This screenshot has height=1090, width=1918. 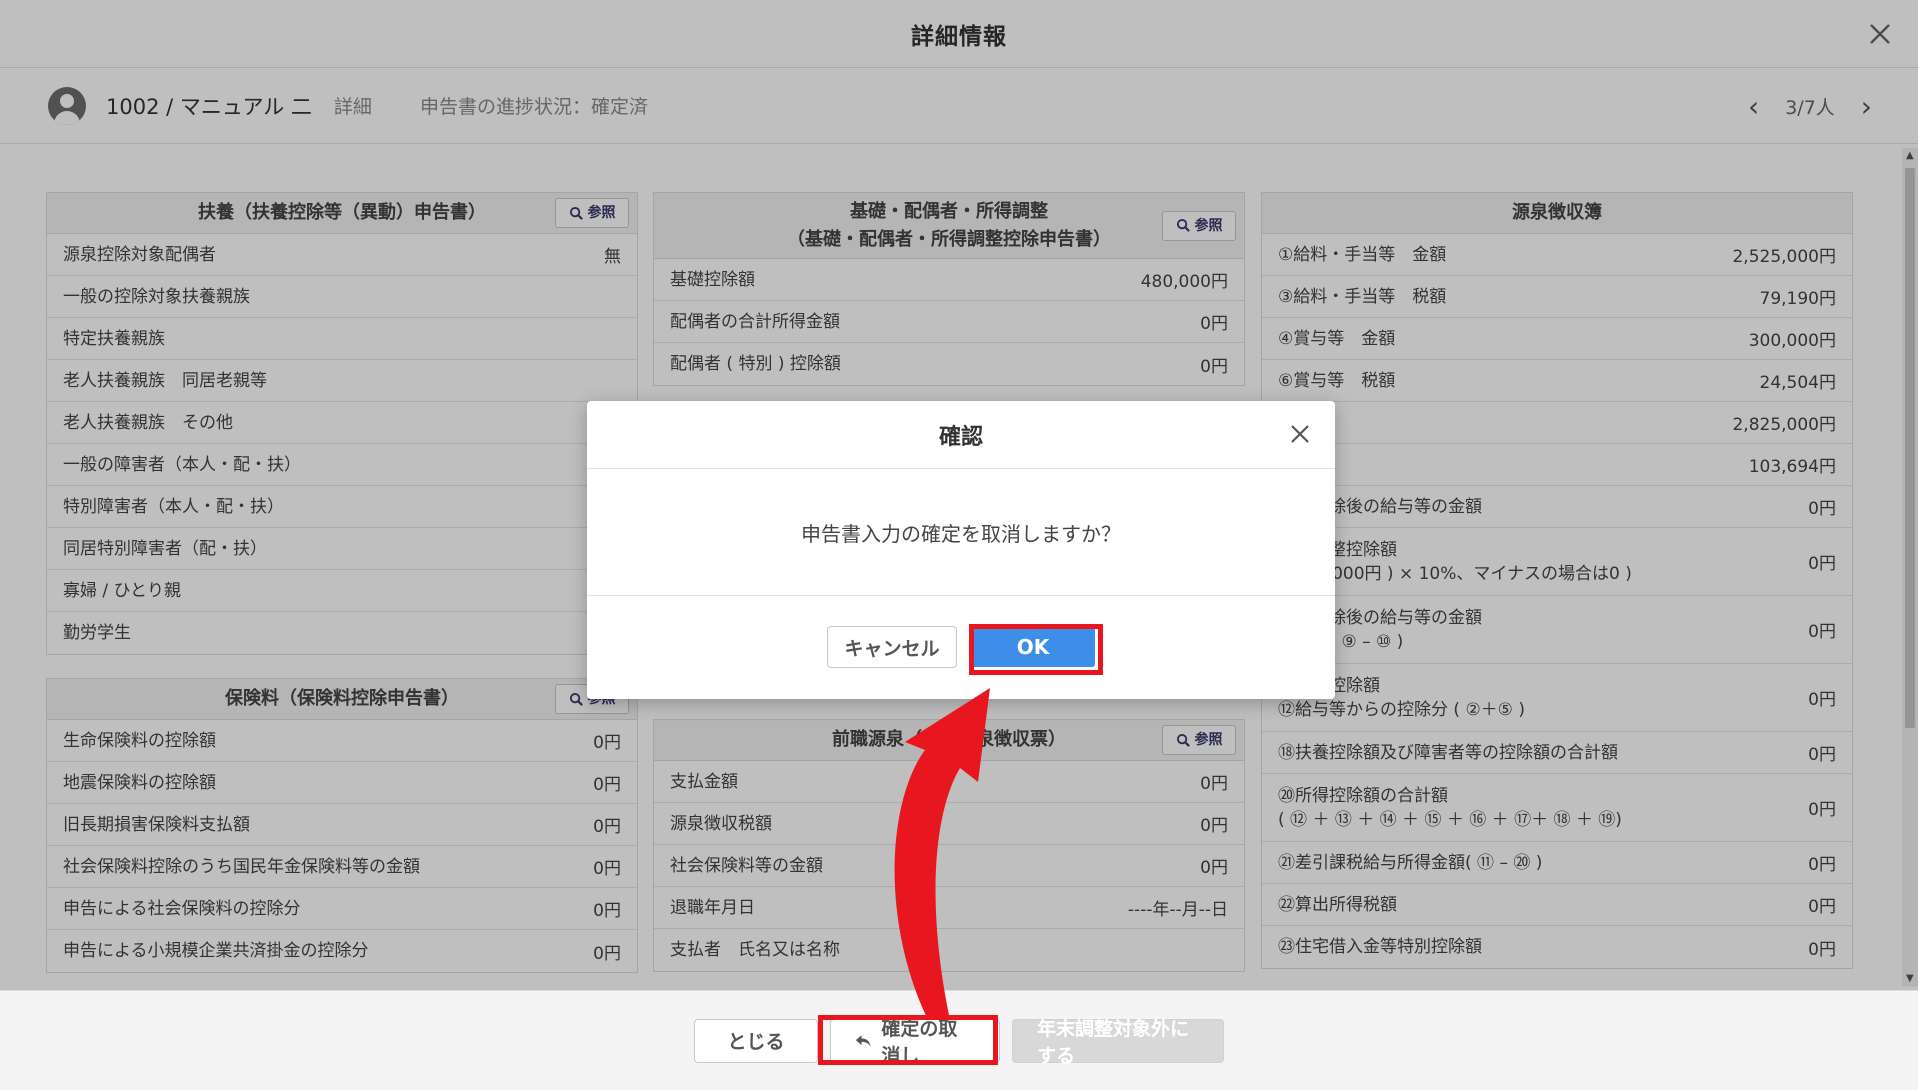 I want to click on exclude-button: 年末調整対象外にする, so click(x=1118, y=1042).